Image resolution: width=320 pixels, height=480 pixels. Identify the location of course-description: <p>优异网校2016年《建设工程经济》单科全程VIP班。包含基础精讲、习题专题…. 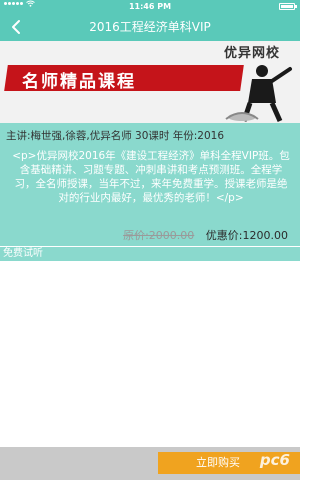
(151, 177).